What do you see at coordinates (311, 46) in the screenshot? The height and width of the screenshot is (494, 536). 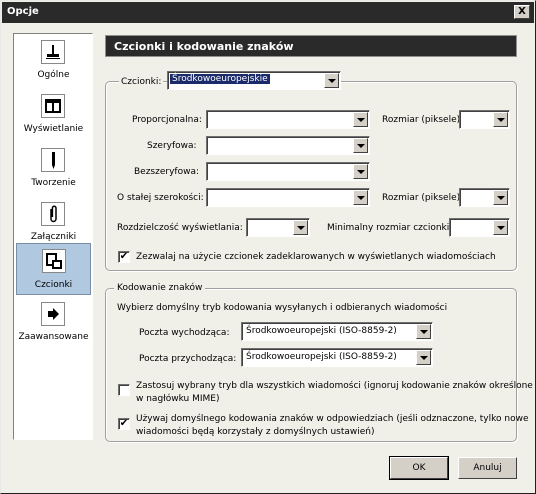 I see `section-header: Czcionki i kodowanie znaków` at bounding box center [311, 46].